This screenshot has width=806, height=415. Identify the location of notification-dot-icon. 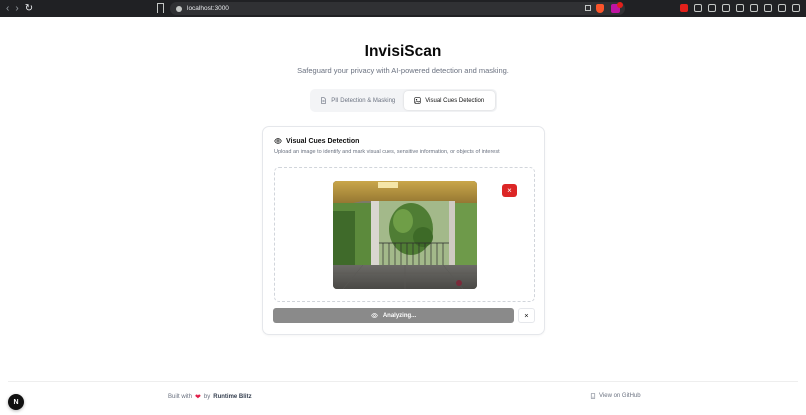
(620, 5).